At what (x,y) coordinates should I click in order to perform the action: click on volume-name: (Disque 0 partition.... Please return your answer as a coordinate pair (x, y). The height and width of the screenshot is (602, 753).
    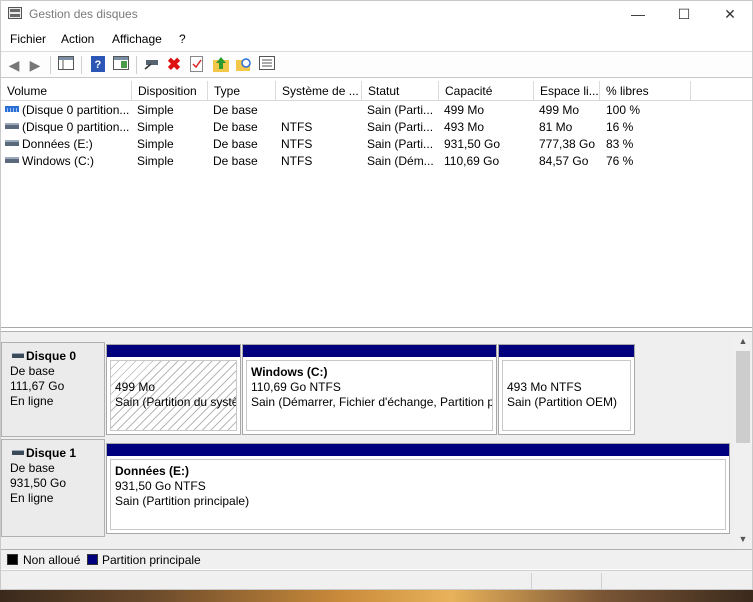
    Looking at the image, I should click on (76, 110).